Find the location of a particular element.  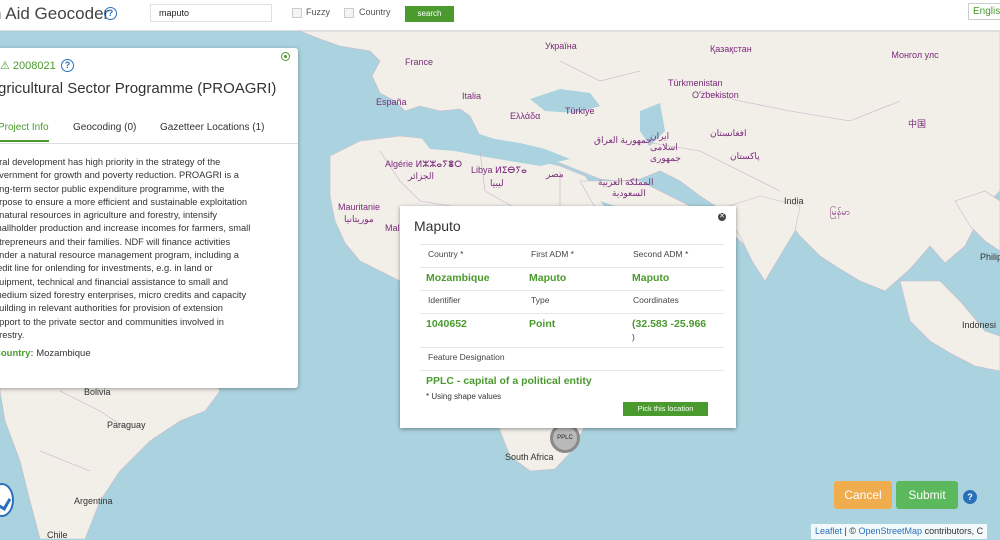

coordinates-tail: ) is located at coordinates (633, 337).